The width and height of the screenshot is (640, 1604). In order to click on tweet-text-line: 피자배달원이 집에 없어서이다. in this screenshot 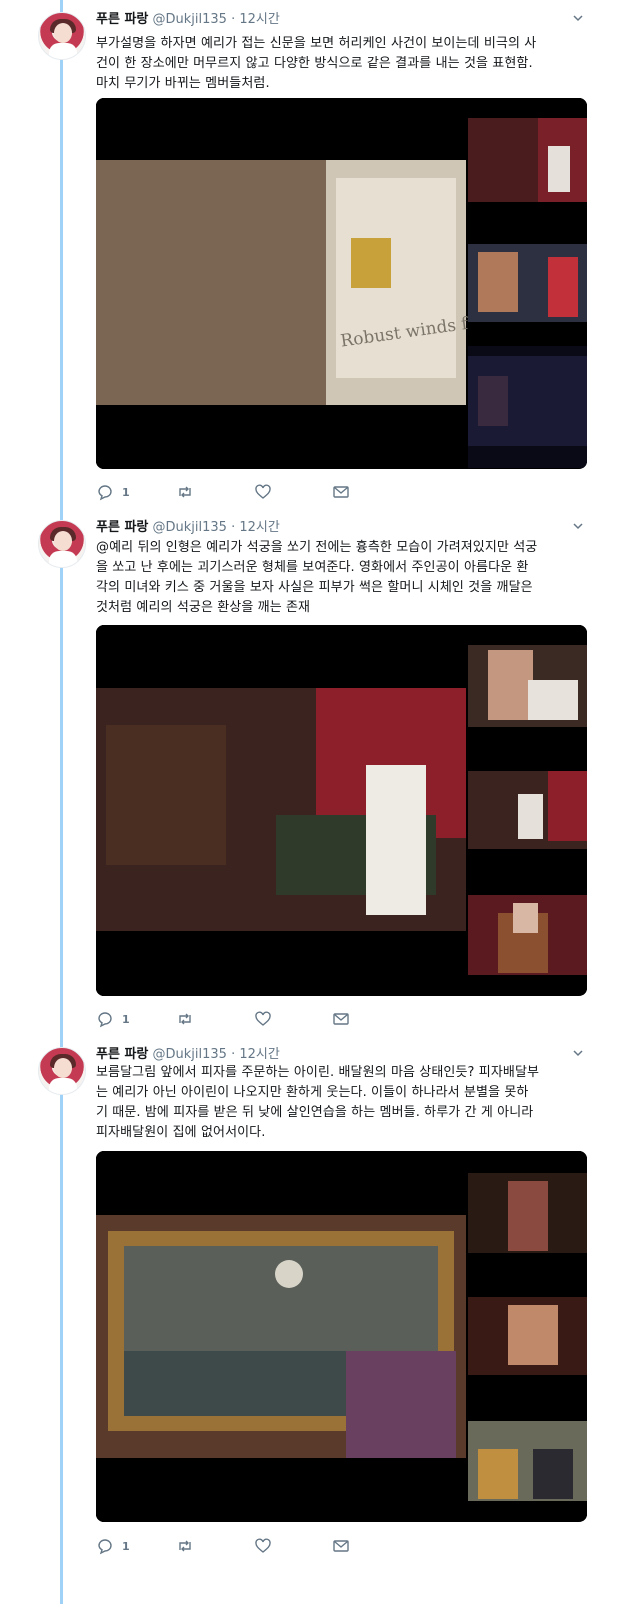, I will do `click(181, 1132)`.